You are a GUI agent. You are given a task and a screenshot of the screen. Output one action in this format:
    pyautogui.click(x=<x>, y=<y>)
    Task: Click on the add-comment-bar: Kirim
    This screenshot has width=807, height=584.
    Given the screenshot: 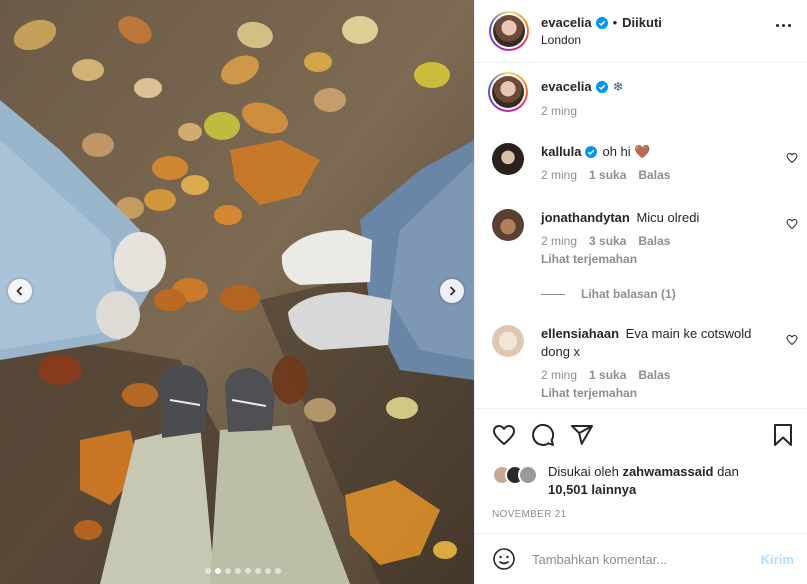 What is the action you would take?
    pyautogui.click(x=641, y=558)
    